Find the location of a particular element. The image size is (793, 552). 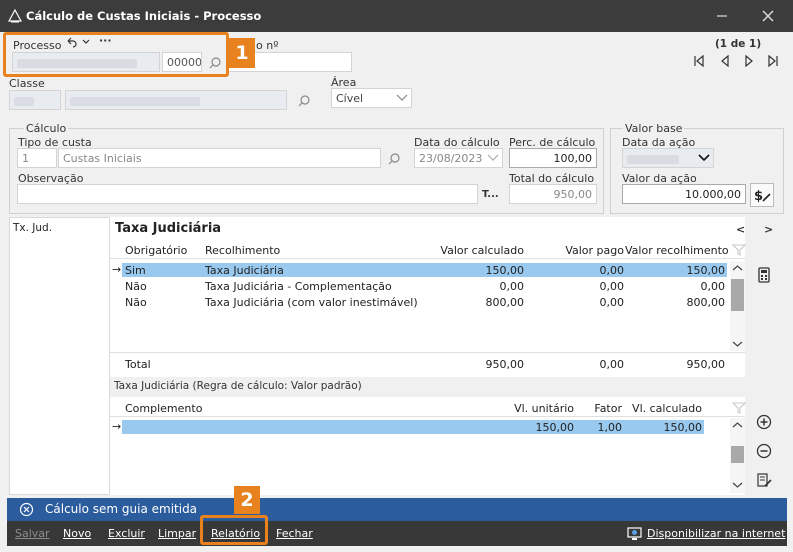

area-dropdown-icon is located at coordinates (402, 97).